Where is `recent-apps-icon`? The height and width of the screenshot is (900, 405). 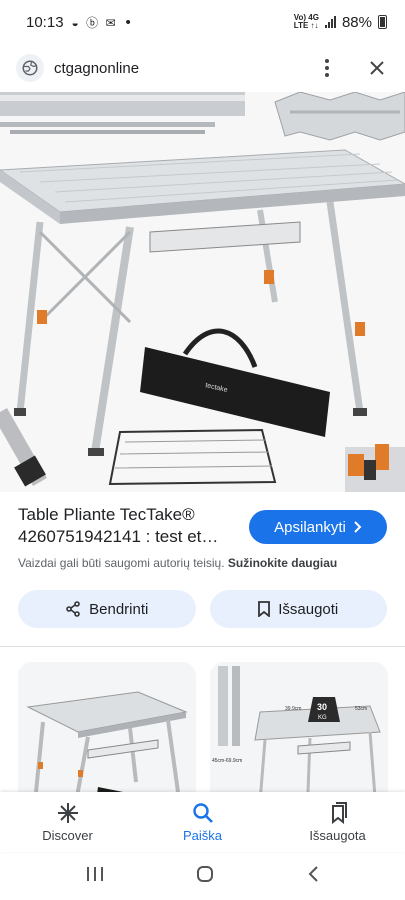
recent-apps-icon is located at coordinates (95, 876).